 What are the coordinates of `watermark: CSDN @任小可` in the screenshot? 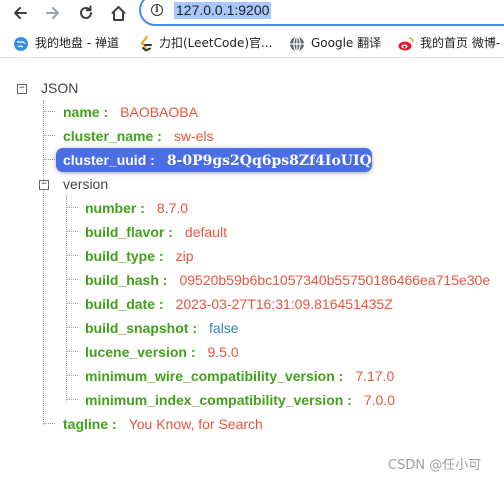 It's located at (435, 465).